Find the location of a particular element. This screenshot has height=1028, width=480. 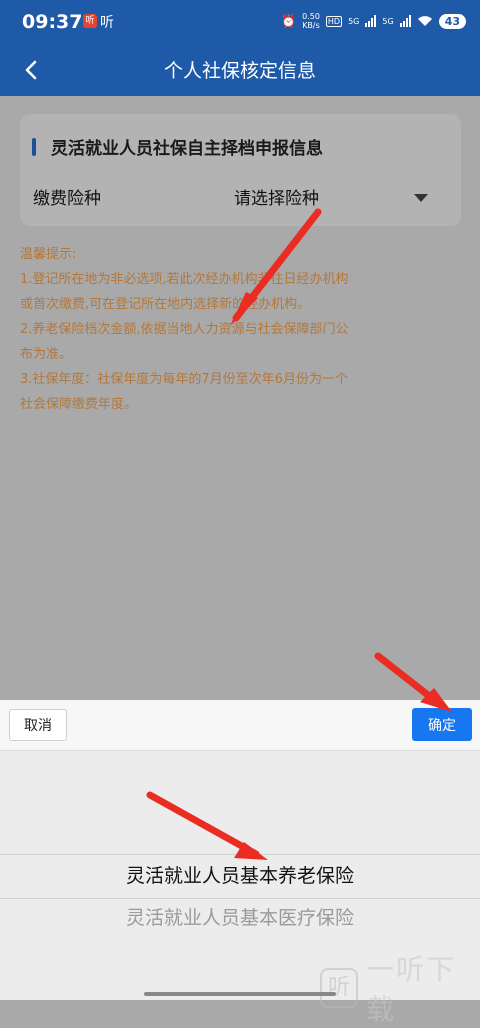

signal-label-1: 5G is located at coordinates (354, 21).